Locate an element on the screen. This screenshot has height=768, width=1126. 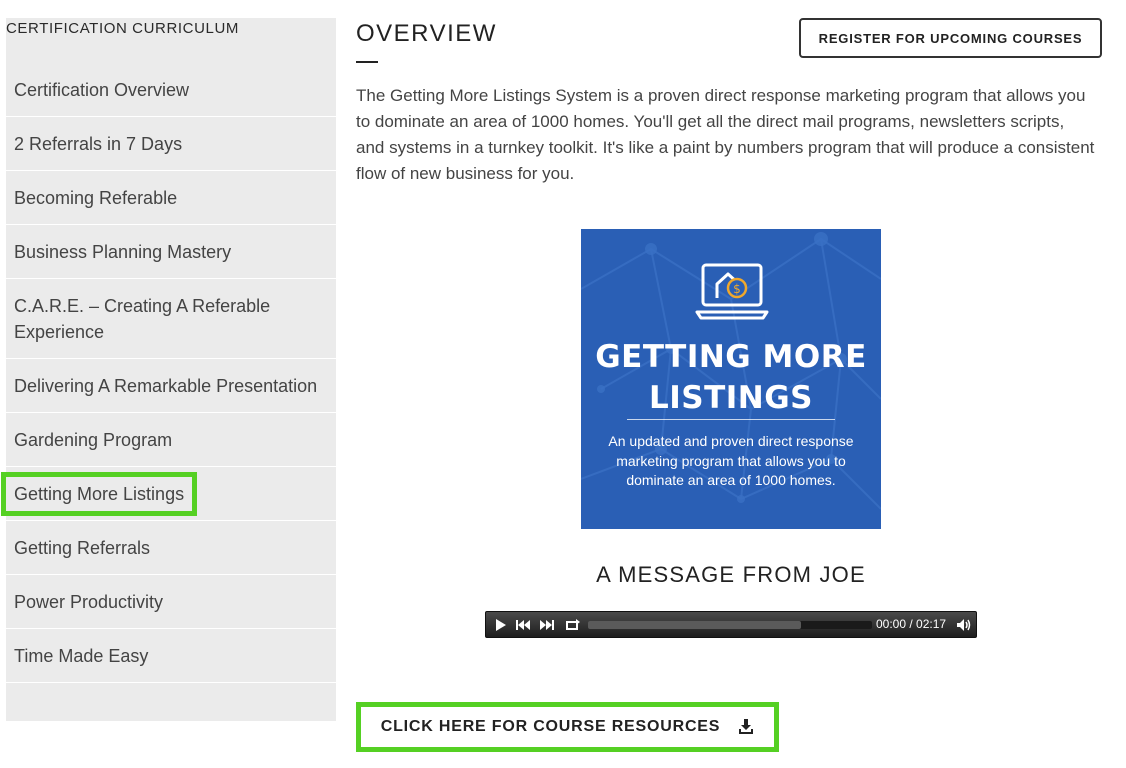
sidebar-item-becoming-referable: Becoming Referable is located at coordinates (171, 198).